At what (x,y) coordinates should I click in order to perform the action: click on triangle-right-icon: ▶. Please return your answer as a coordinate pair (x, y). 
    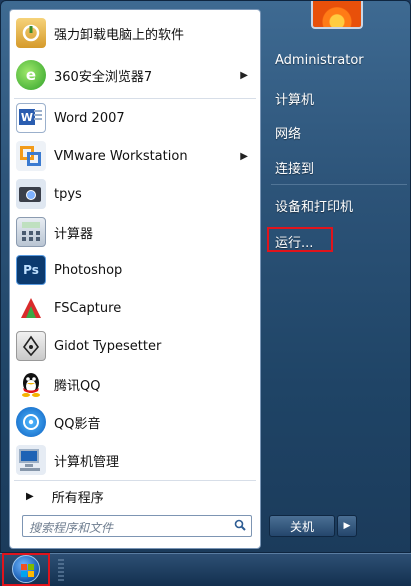
    Looking at the image, I should click on (30, 496).